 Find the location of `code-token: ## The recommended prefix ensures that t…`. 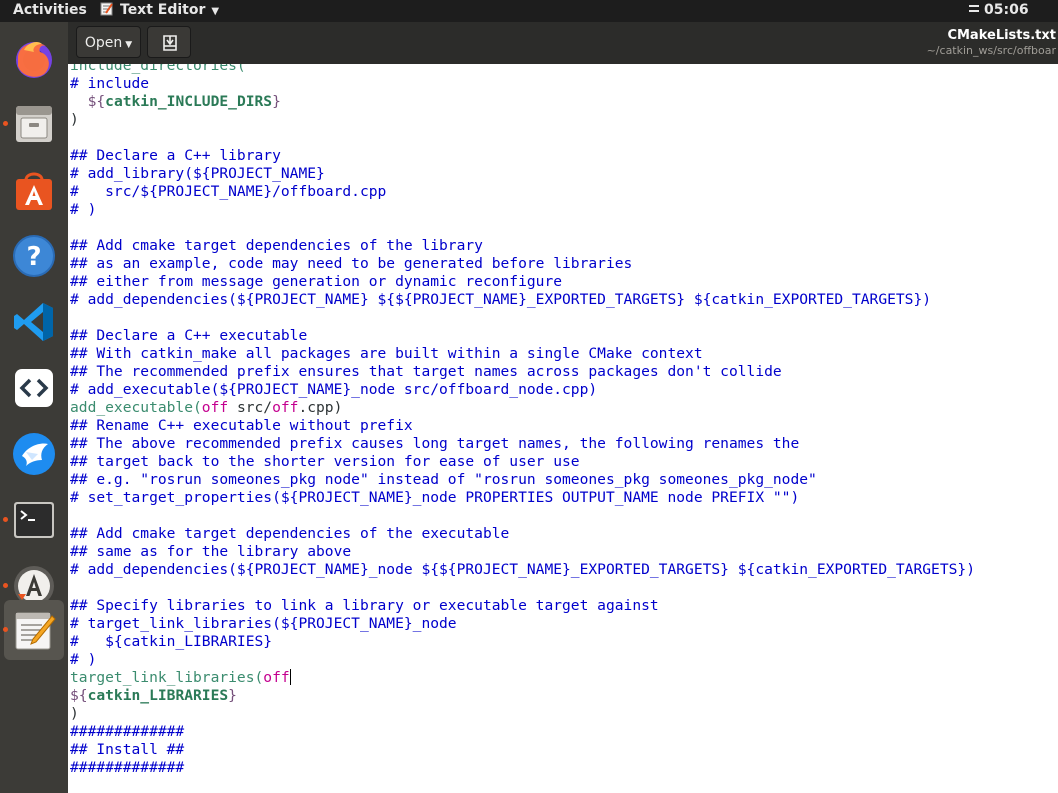

code-token: ## The recommended prefix ensures that t… is located at coordinates (426, 371).